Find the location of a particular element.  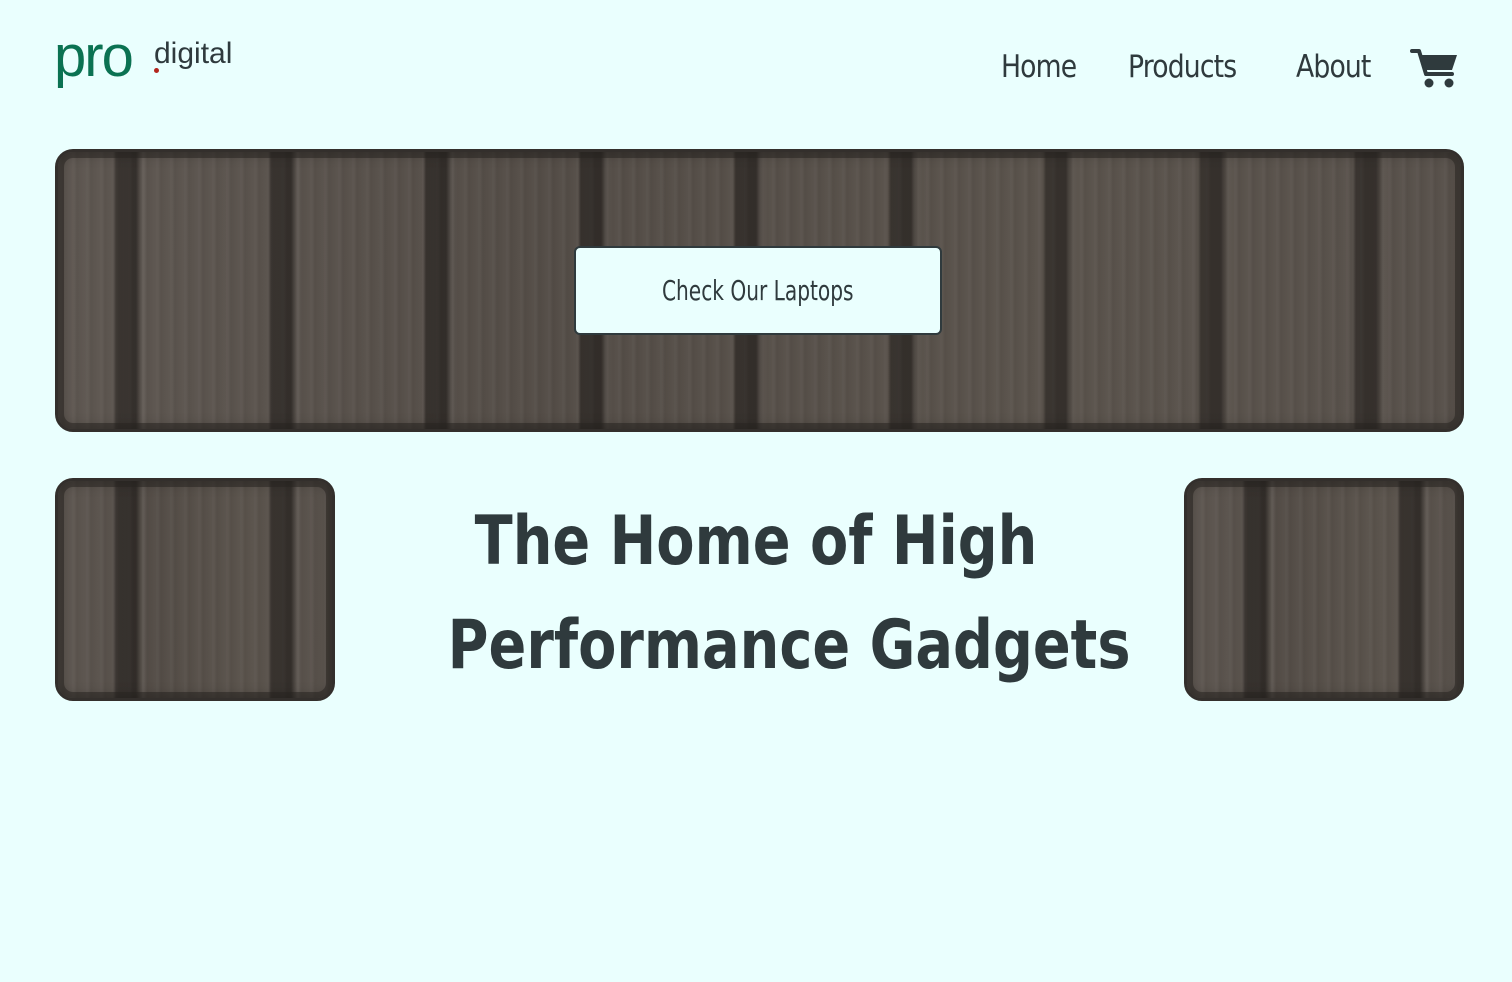

brand-logo: pro digital is located at coordinates (154, 64).